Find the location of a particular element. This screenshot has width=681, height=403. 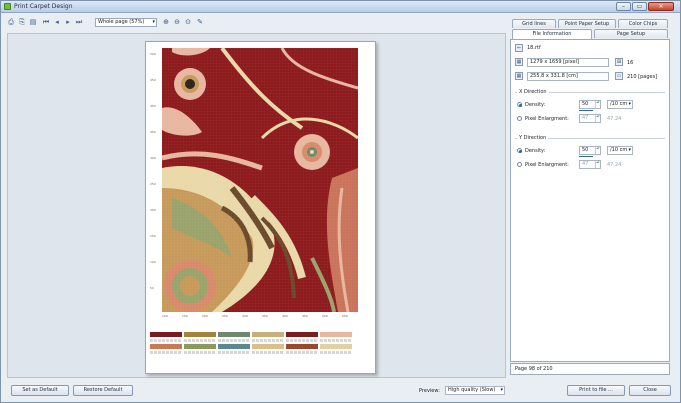

x-pixel-extra: 47.24 is located at coordinates (614, 119).